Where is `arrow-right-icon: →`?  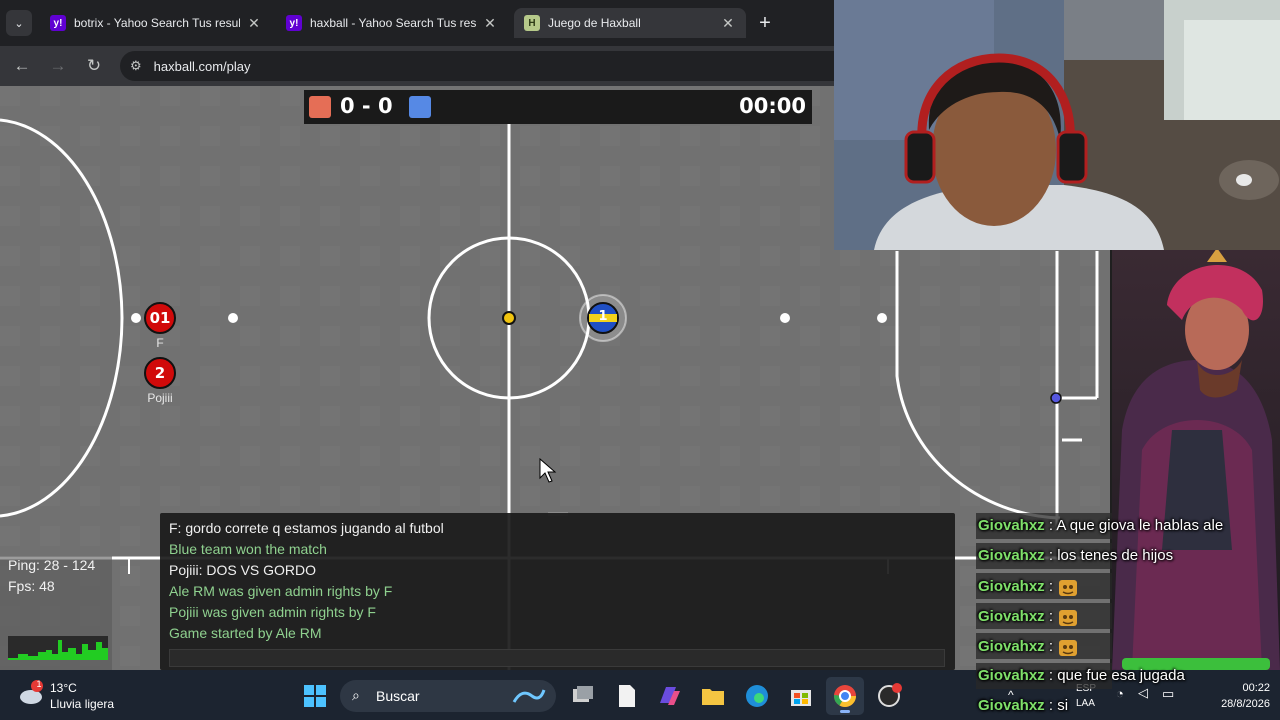
arrow-right-icon: → is located at coordinates (58, 65).